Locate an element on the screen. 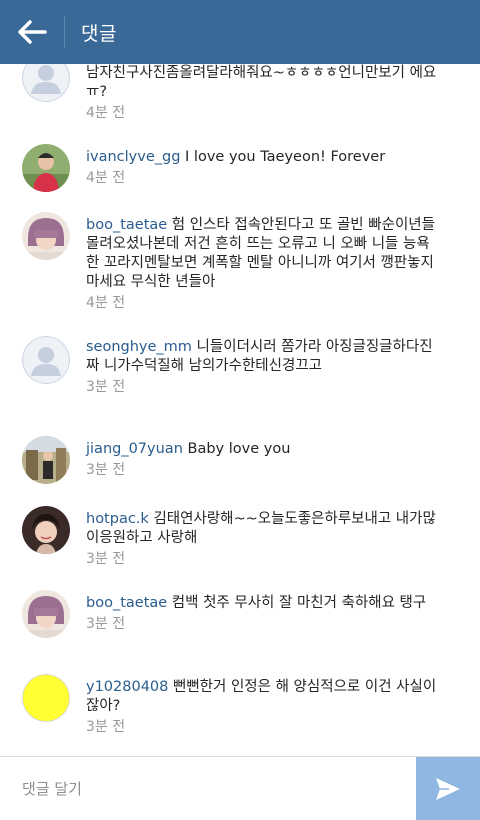 The width and height of the screenshot is (480, 820). comment-text: ivanclyve_gg I love you Taeyeon! Forever is located at coordinates (264, 157).